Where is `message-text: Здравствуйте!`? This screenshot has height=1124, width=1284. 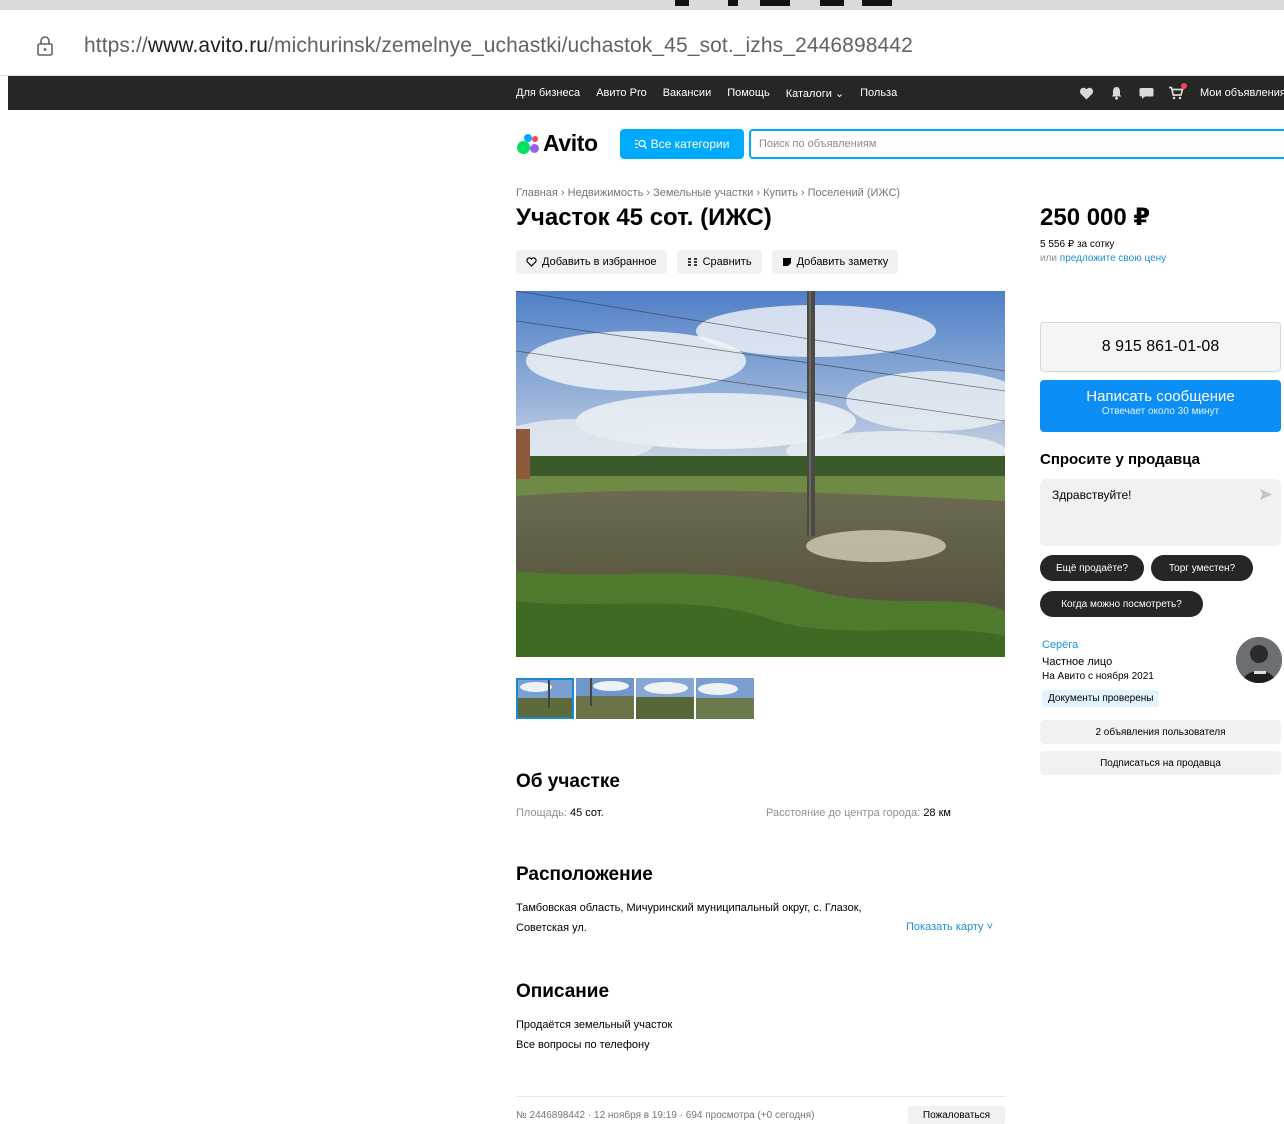
message-text: Здравствуйте! is located at coordinates (1092, 495).